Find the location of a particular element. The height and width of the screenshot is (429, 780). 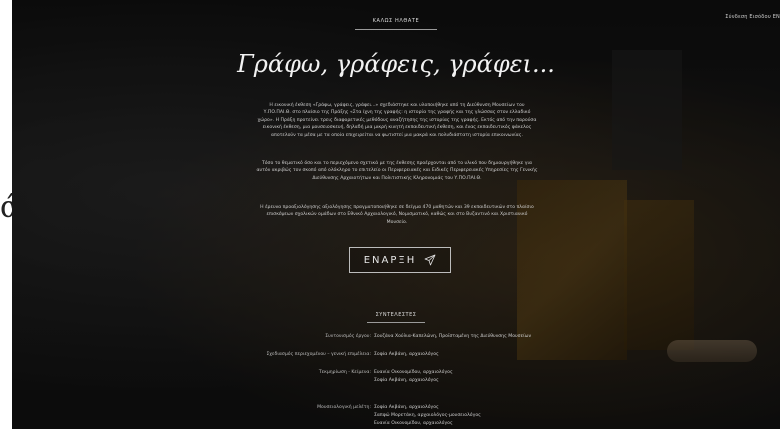

start-button-label: ΕΝΑΡΞΗ is located at coordinates (390, 260).